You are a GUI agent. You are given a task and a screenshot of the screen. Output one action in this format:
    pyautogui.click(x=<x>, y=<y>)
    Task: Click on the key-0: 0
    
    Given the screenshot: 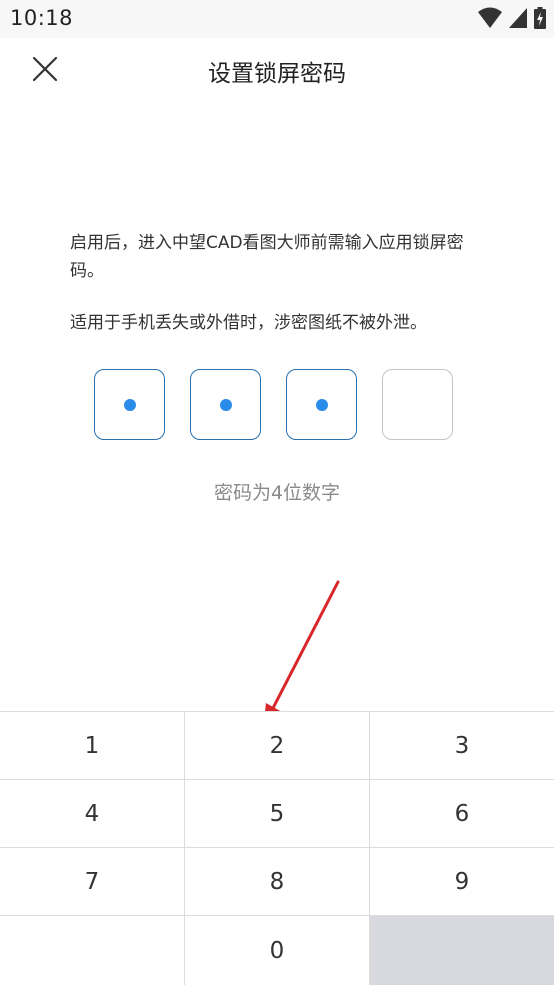 What is the action you would take?
    pyautogui.click(x=277, y=950)
    